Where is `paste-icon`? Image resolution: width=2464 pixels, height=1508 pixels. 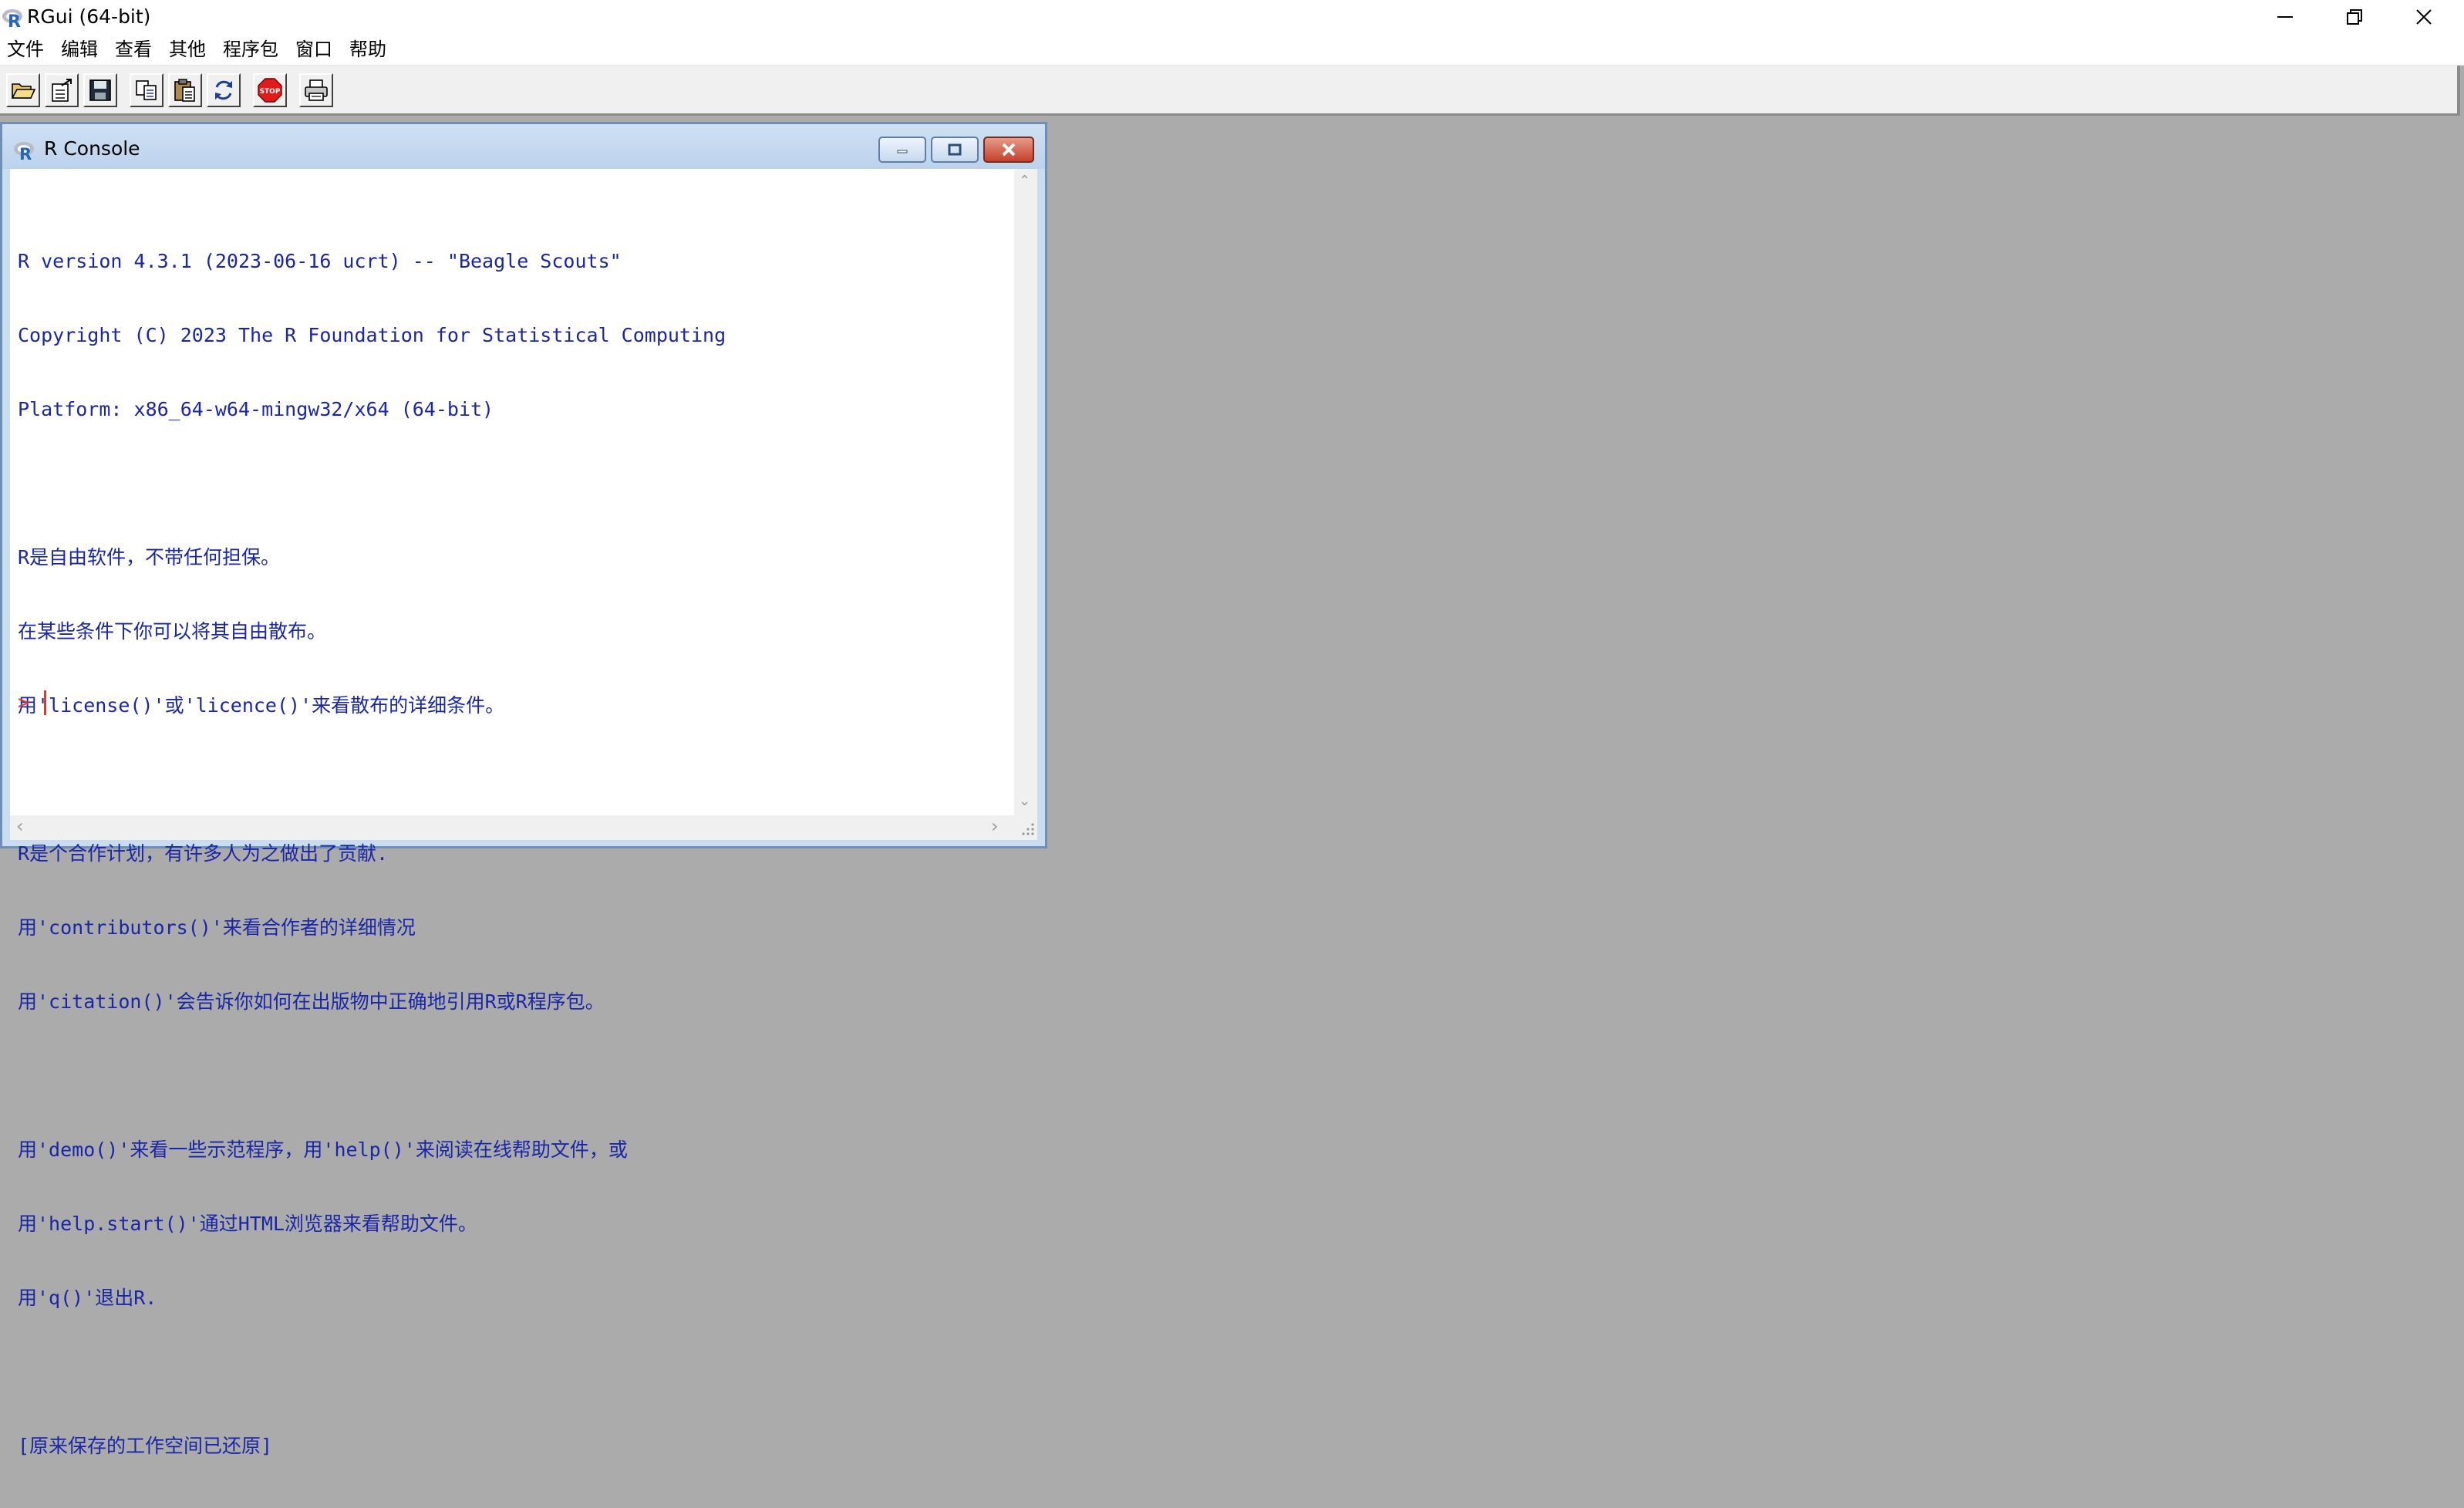 paste-icon is located at coordinates (184, 90).